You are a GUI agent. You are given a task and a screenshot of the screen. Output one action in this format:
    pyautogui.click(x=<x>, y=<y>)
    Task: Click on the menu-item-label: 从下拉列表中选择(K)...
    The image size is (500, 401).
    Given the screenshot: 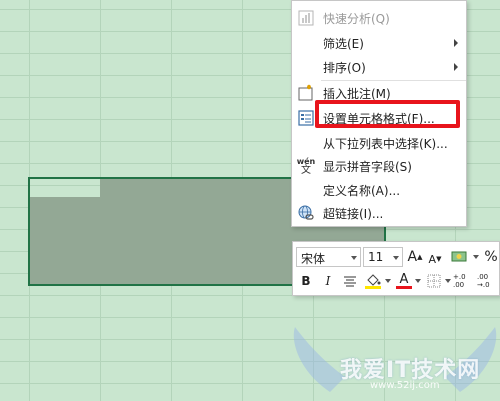 What is the action you would take?
    pyautogui.click(x=385, y=144)
    